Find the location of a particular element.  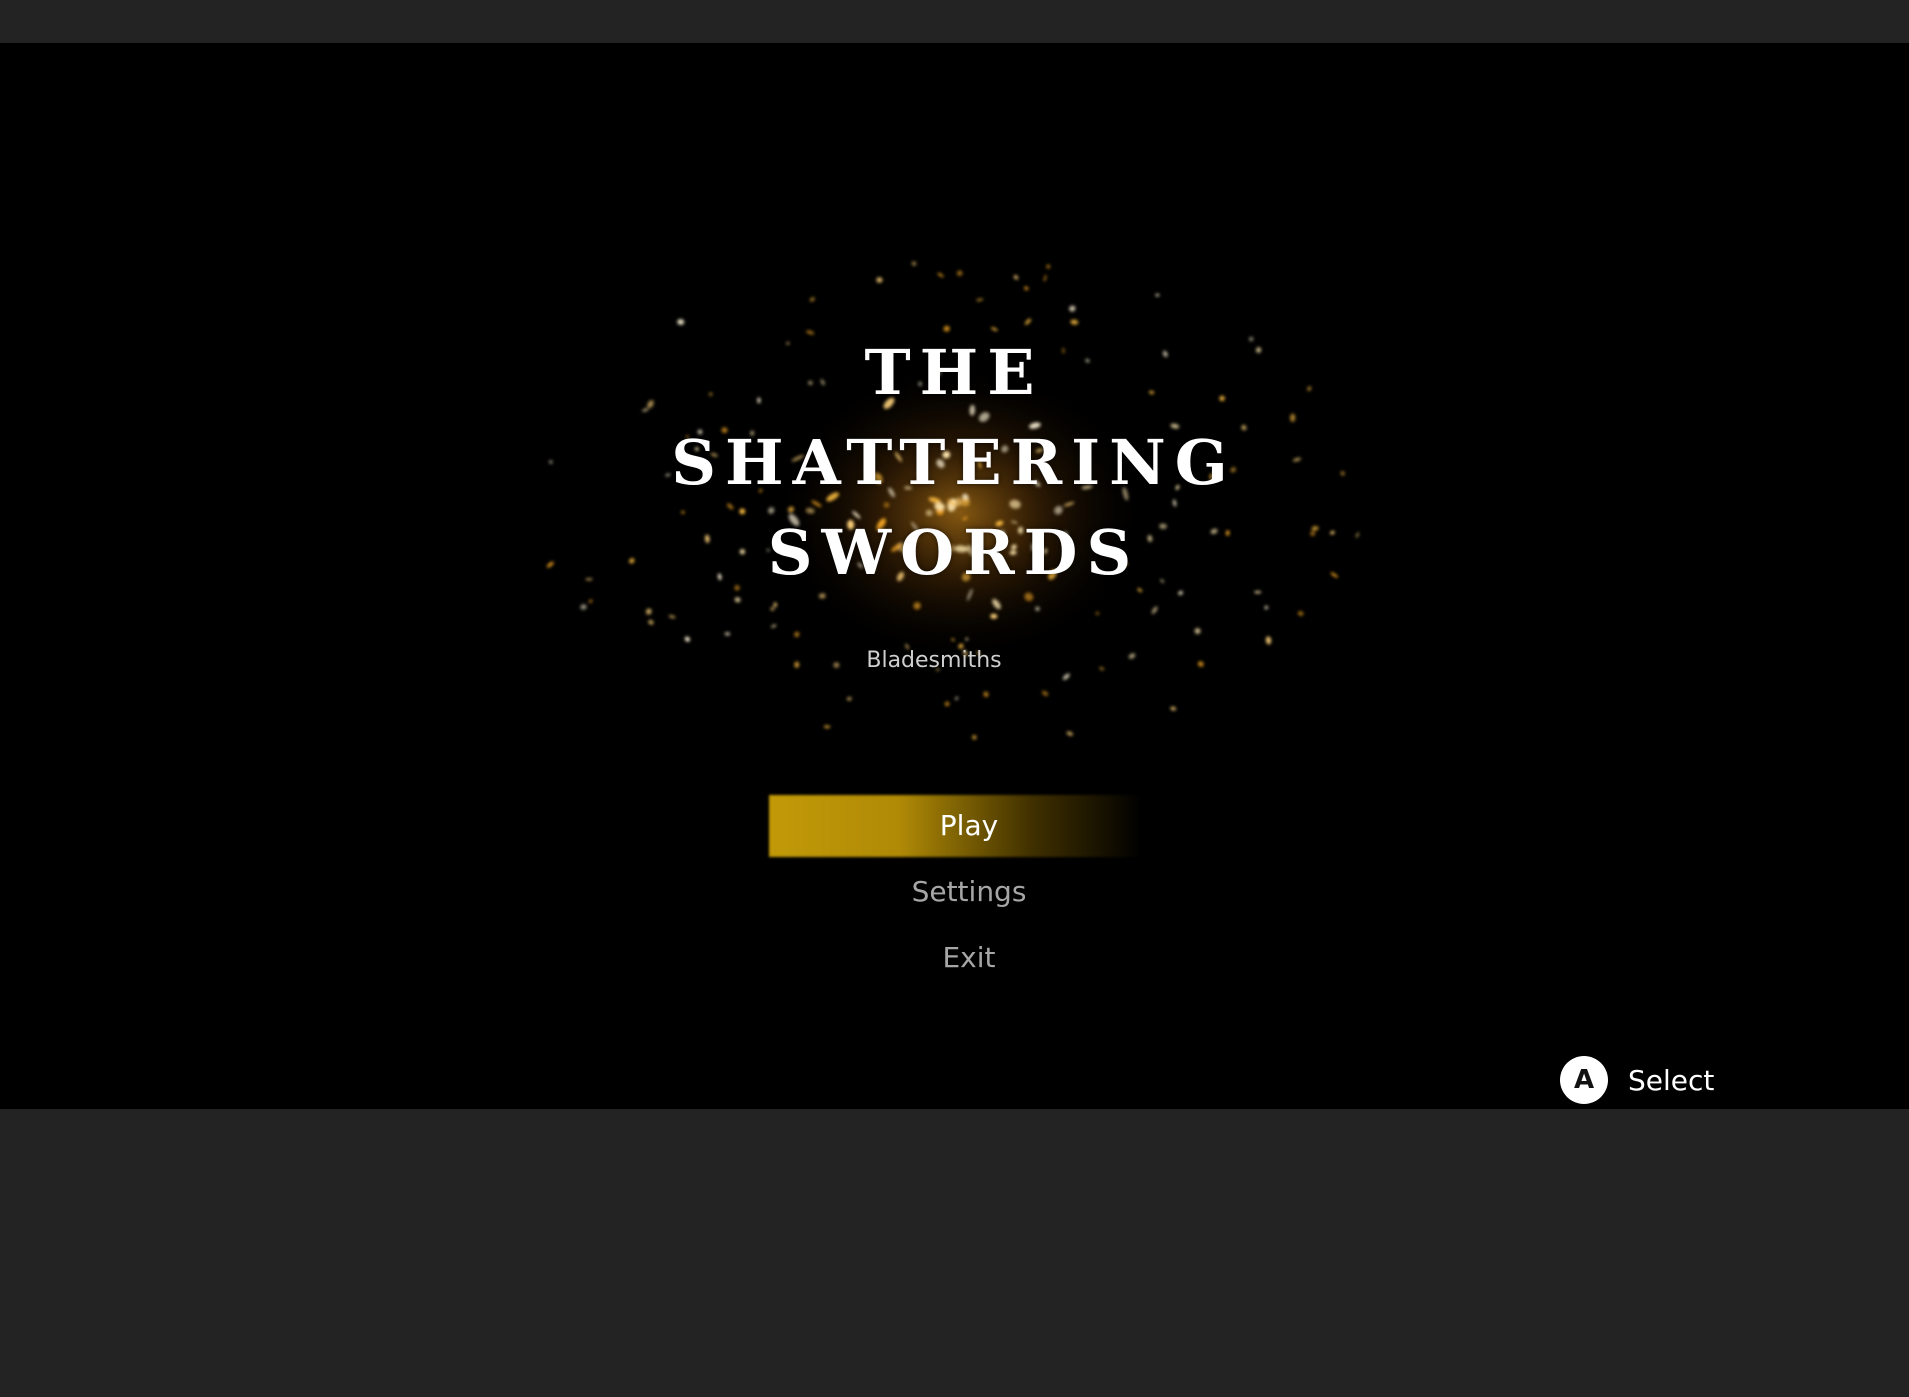

select-hint: A Select is located at coordinates (1637, 1080).